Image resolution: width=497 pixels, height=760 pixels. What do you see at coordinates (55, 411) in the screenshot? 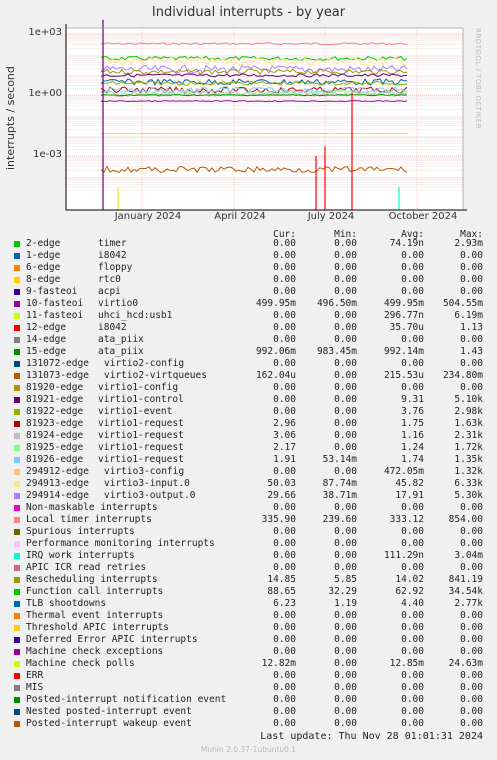
I see `legend-series-name: 81922-edge` at bounding box center [55, 411].